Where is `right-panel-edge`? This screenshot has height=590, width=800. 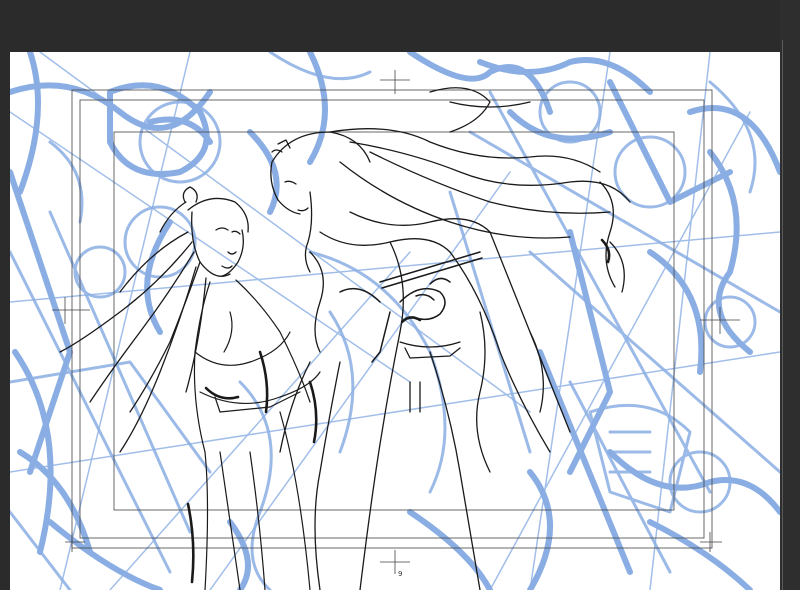
right-panel-edge is located at coordinates (790, 295).